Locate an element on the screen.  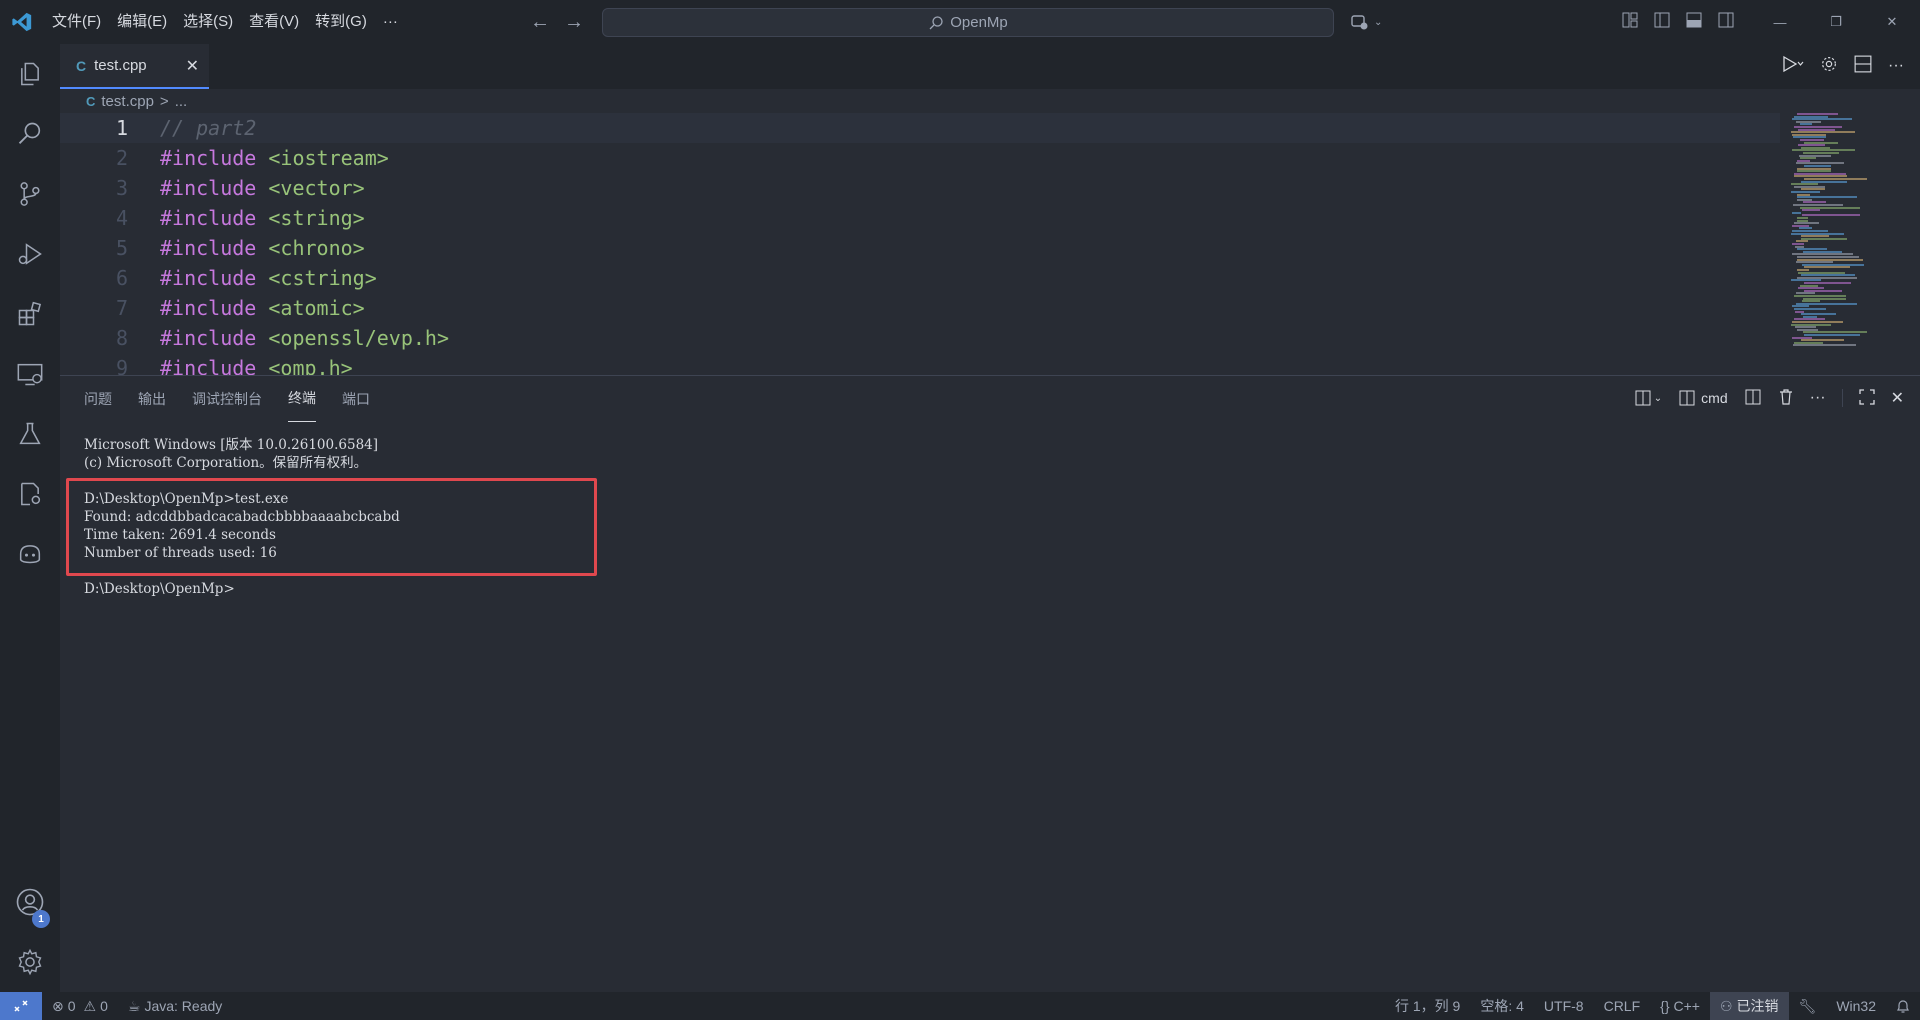
java-status-label: Java: Ready is located at coordinates (183, 1006).